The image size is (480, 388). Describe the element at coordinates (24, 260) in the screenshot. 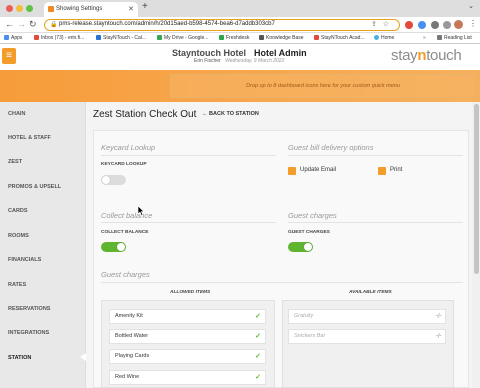

I see `sidebar-item-financials: FINANCIALS` at that location.